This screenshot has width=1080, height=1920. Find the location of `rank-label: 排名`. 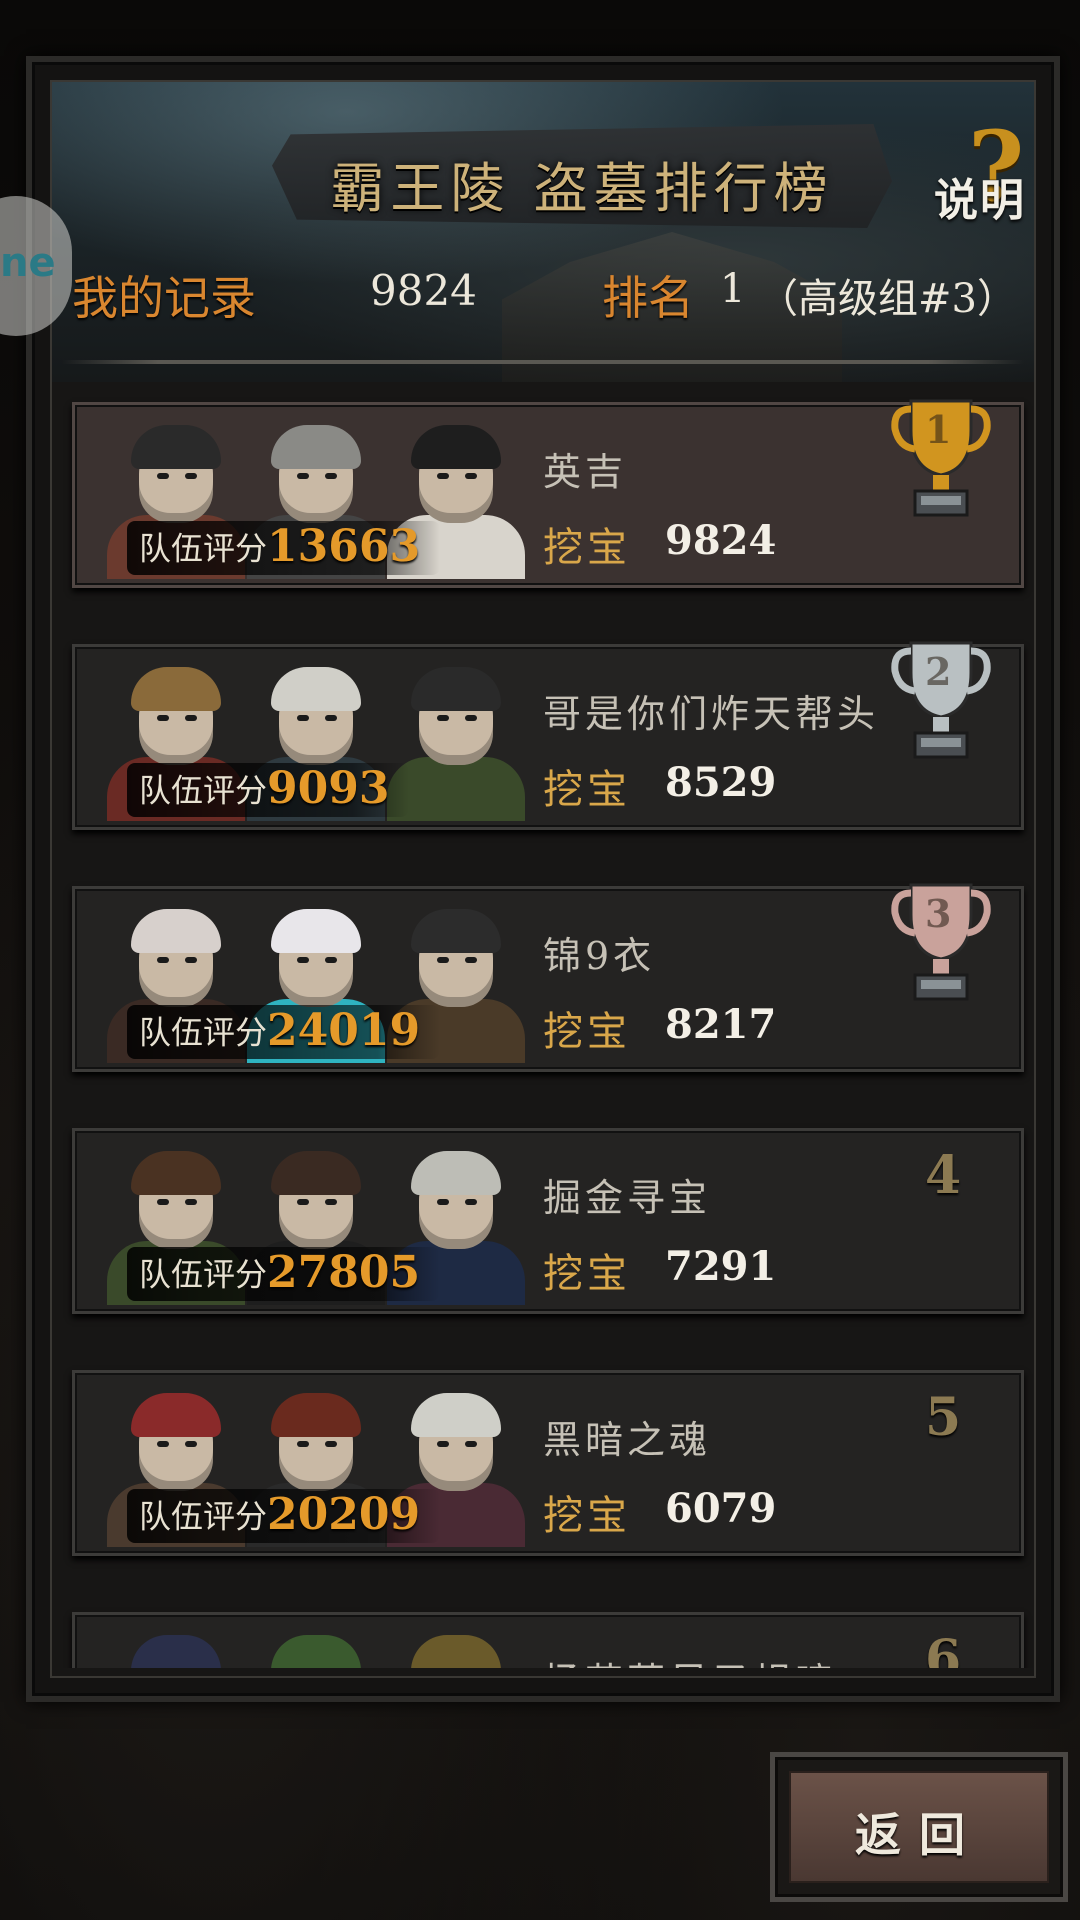

rank-label: 排名 is located at coordinates (648, 298).